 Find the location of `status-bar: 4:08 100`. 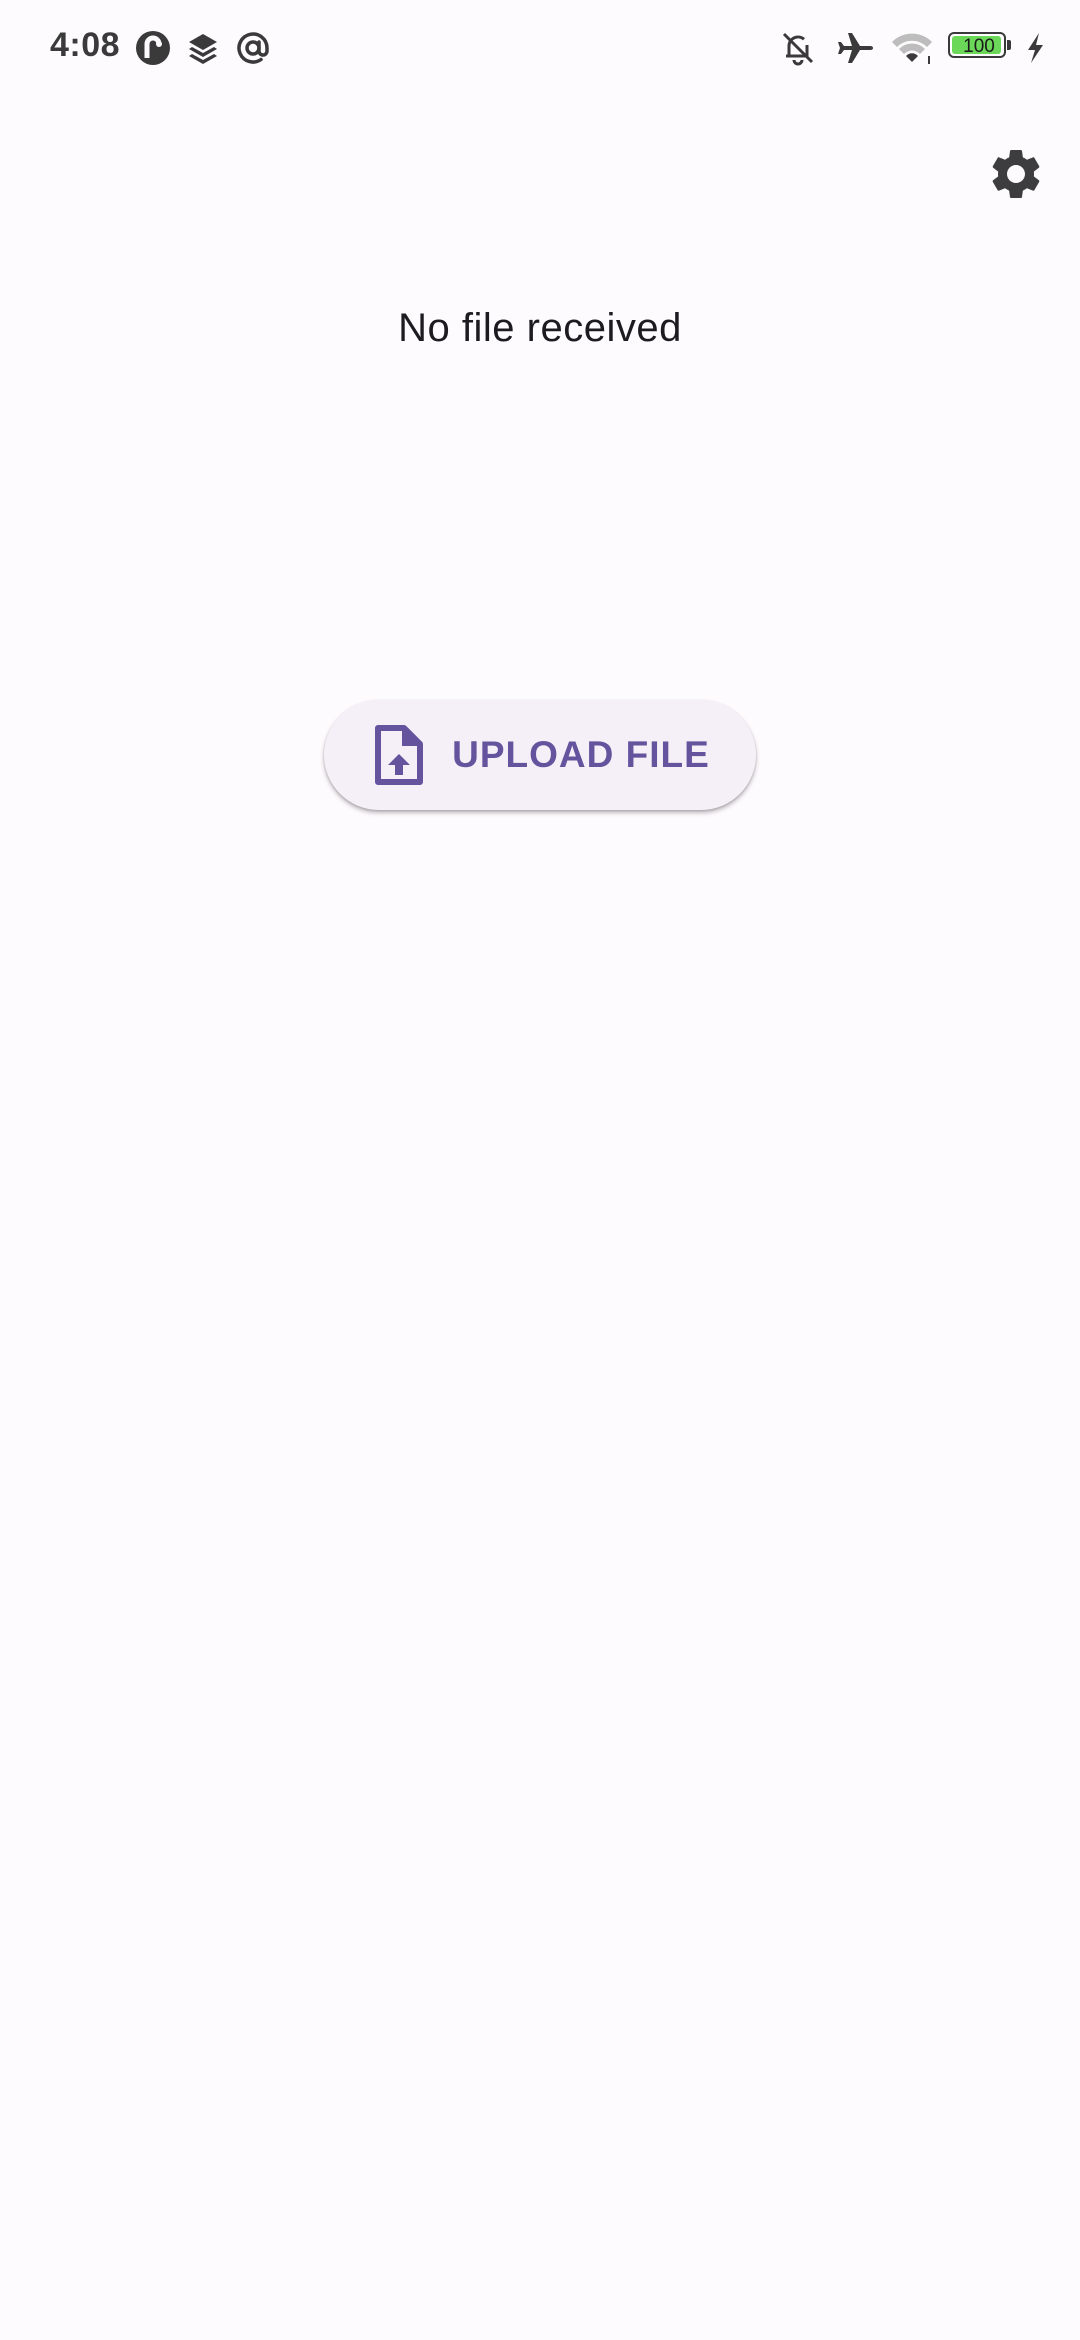

status-bar: 4:08 100 is located at coordinates (540, 48).